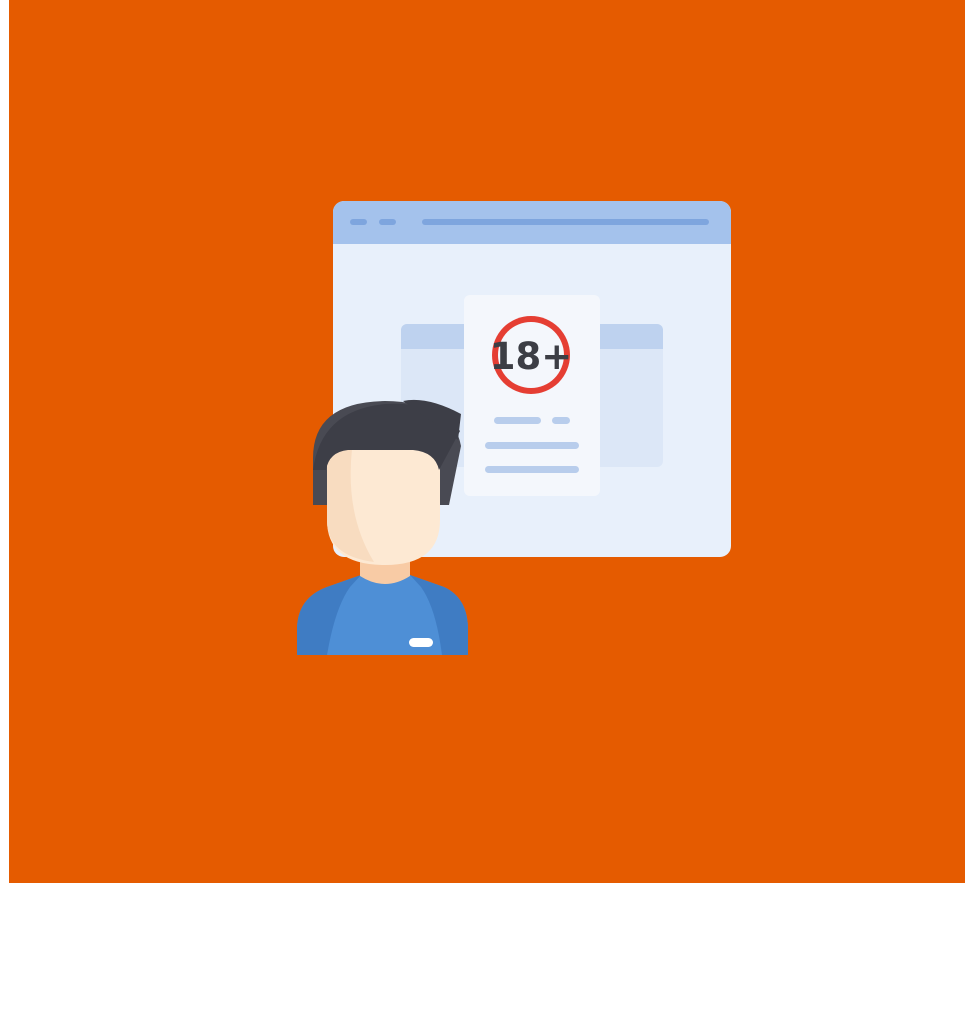 Image resolution: width=965 pixels, height=1022 pixels. What do you see at coordinates (531, 356) in the screenshot?
I see `badge-label: 18+` at bounding box center [531, 356].